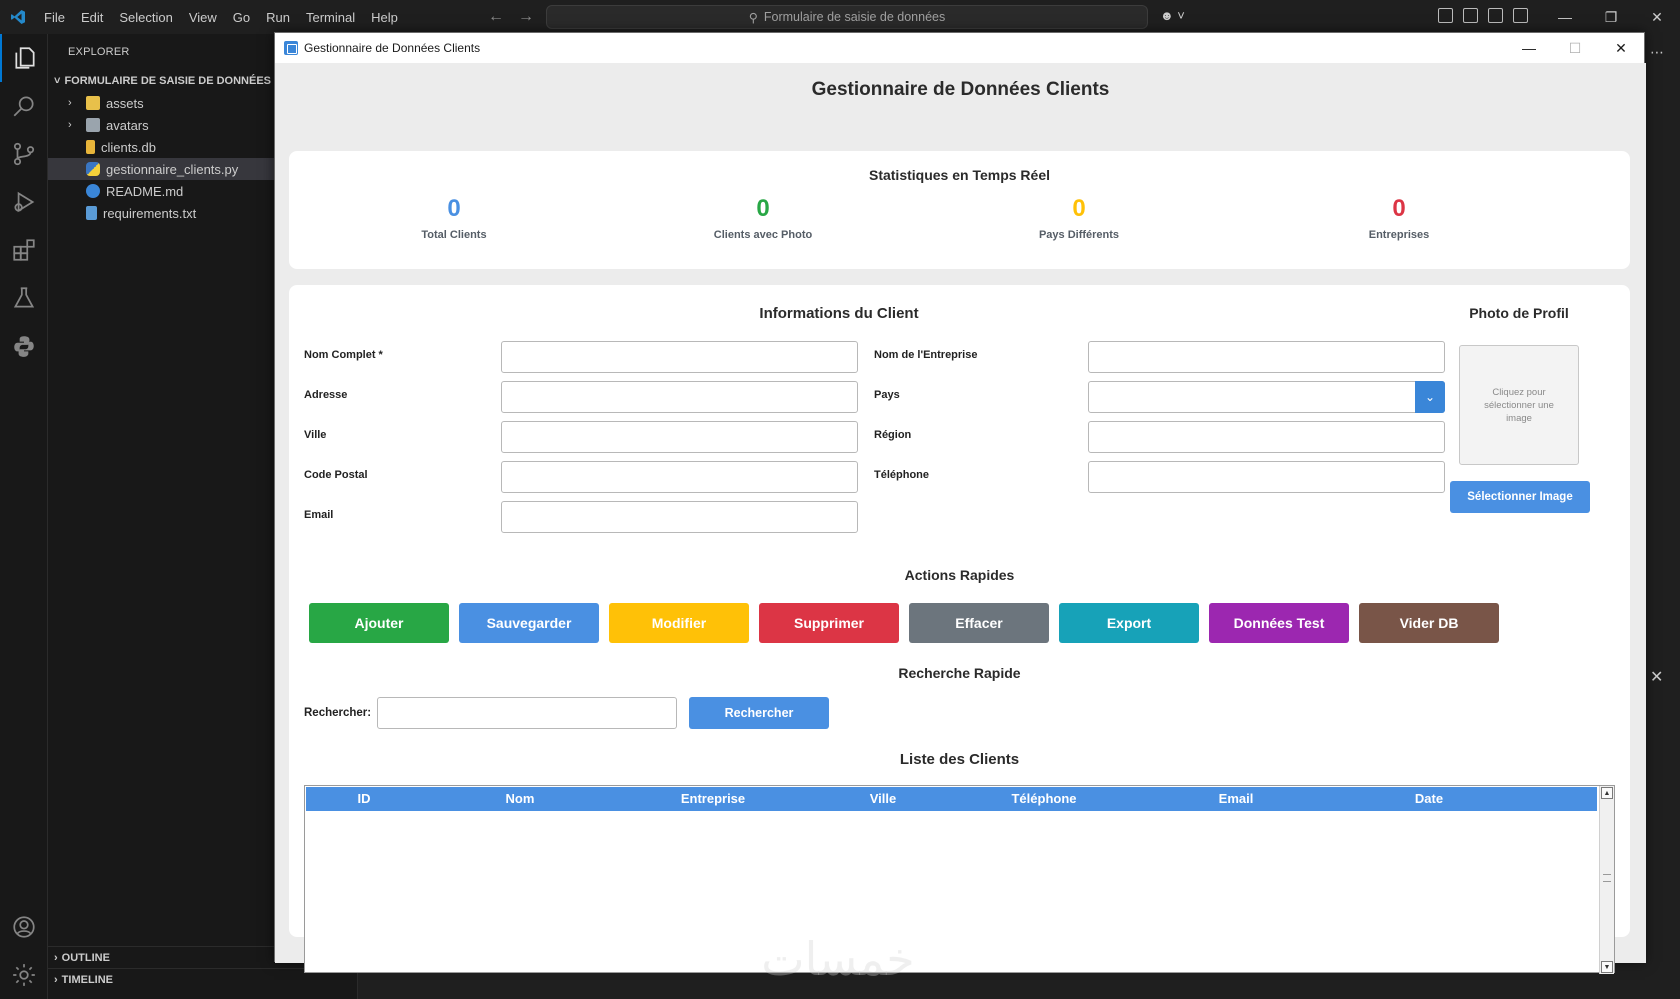 The height and width of the screenshot is (999, 1680). I want to click on search-input, so click(527, 713).